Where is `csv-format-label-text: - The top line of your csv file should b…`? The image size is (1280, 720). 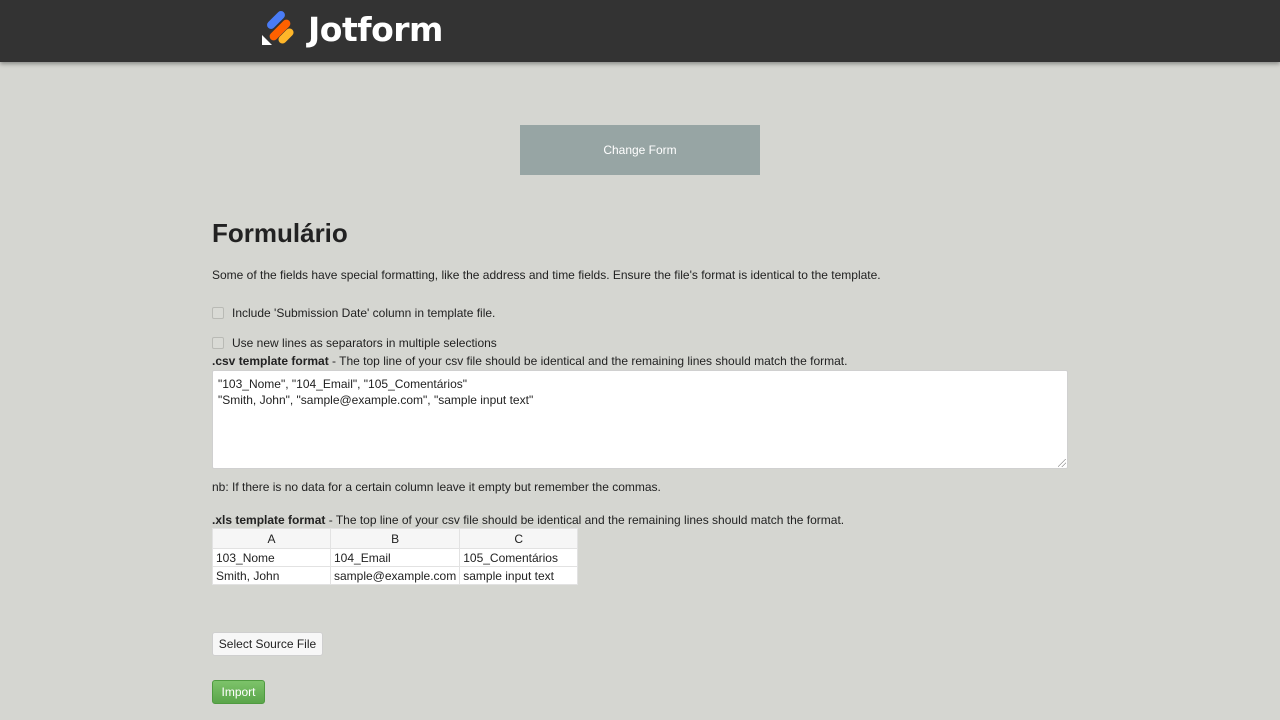
csv-format-label-text: - The top line of your csv file should b… is located at coordinates (588, 361).